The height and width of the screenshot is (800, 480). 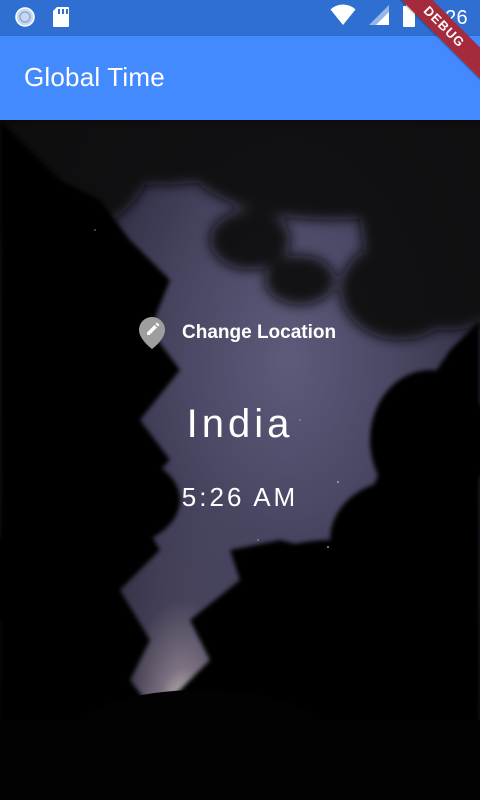 I want to click on change-location-button: Change Location, so click(x=237, y=333).